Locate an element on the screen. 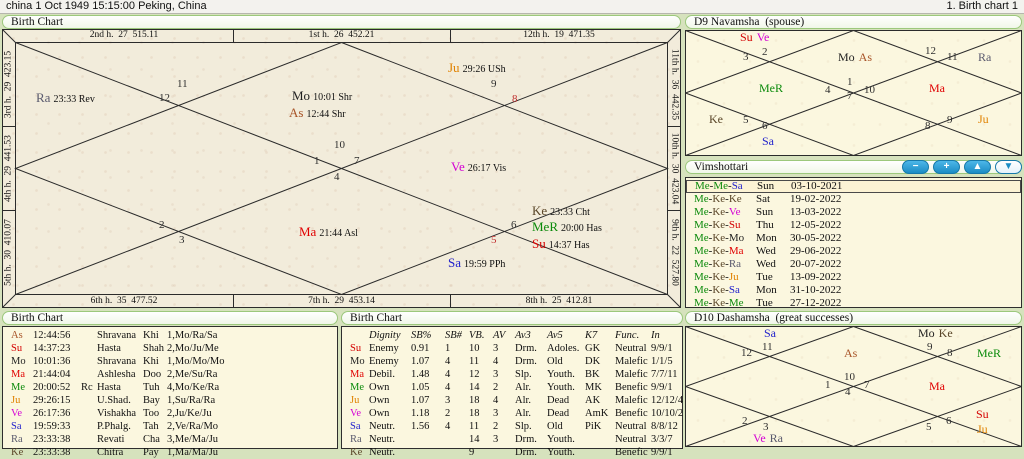 The width and height of the screenshot is (1024, 459). house-number: 1 is located at coordinates (828, 385).